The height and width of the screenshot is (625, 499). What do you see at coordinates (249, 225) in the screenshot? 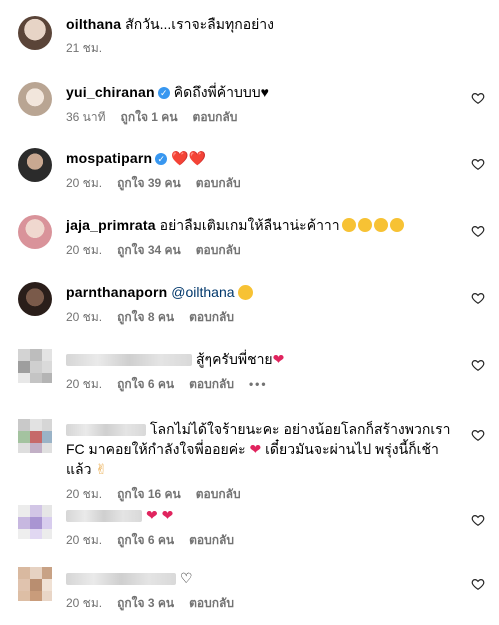
I see `comment-text: อย่าลืมเติมเกมให้ลืนาน่ะค้าาา` at bounding box center [249, 225].